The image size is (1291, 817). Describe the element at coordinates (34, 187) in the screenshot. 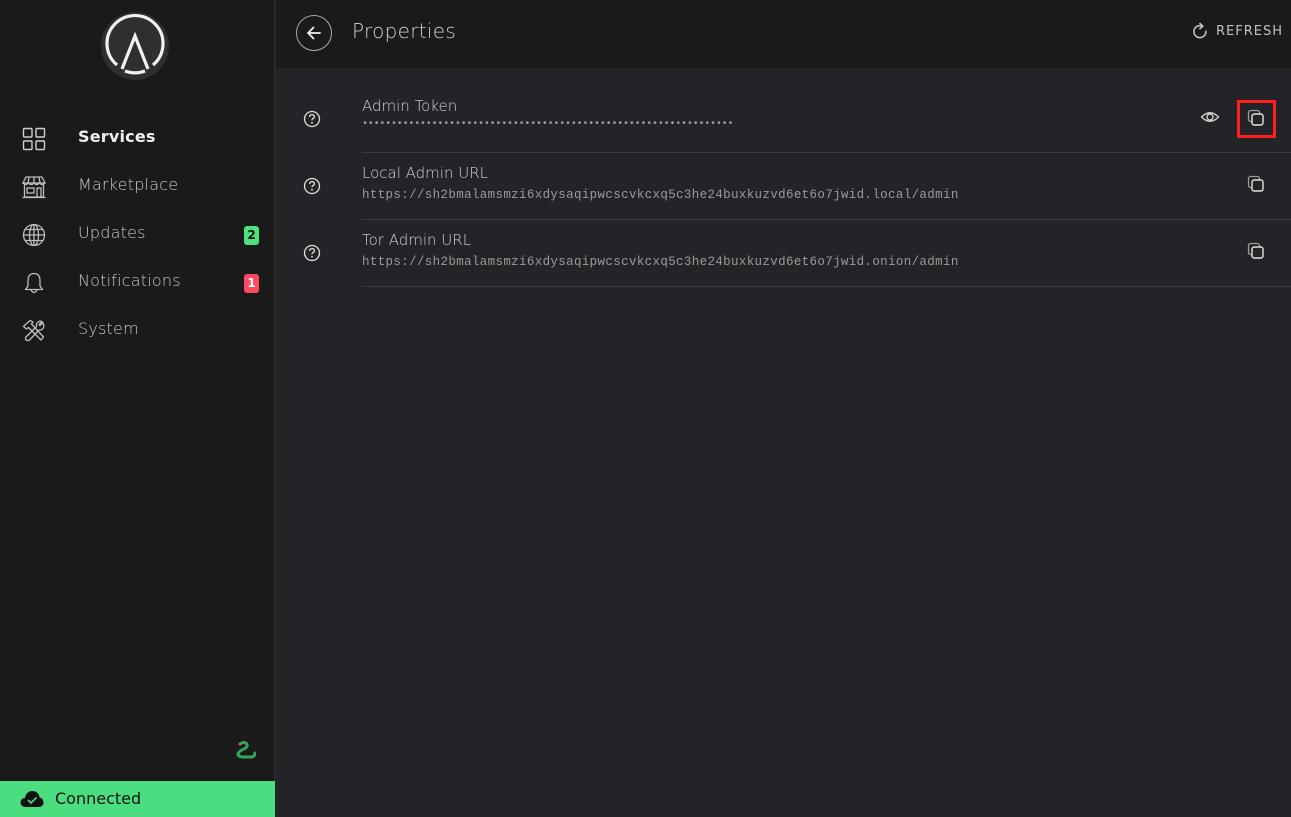

I see `storefront-icon` at that location.